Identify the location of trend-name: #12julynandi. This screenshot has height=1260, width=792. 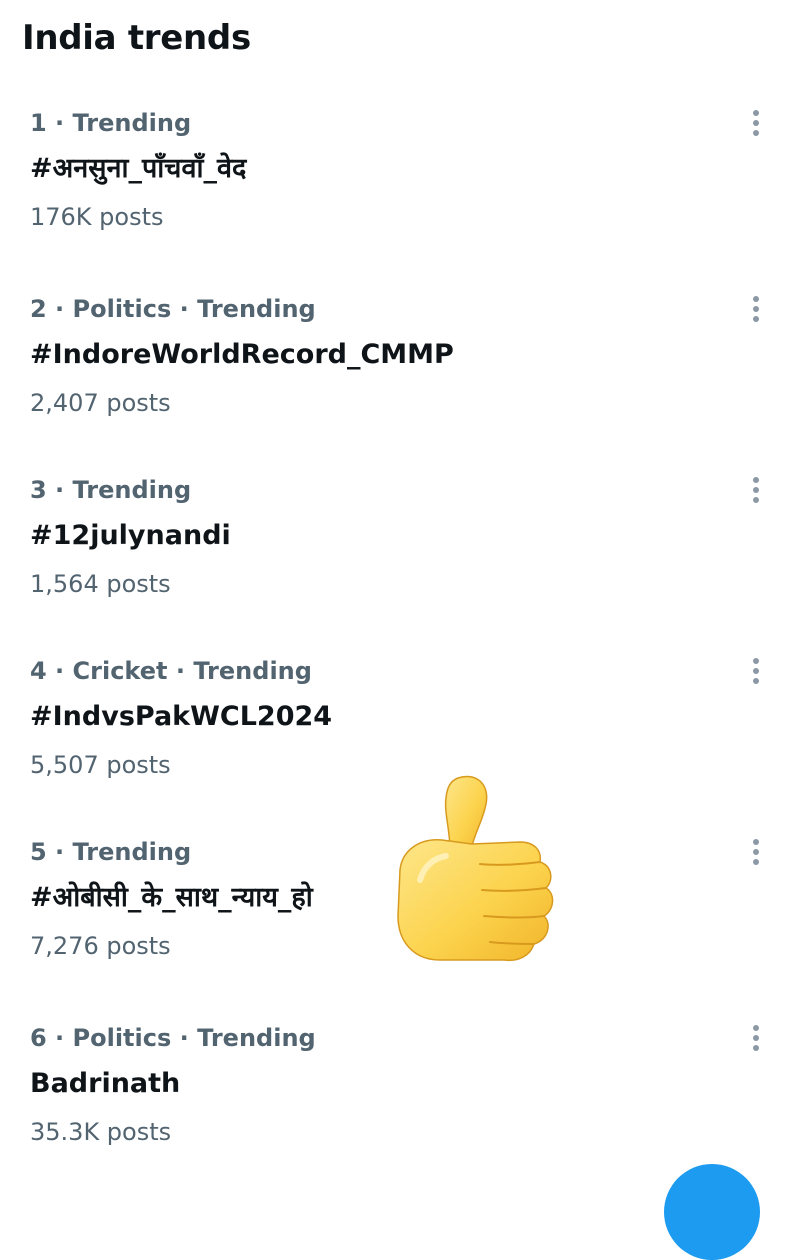
(130, 535).